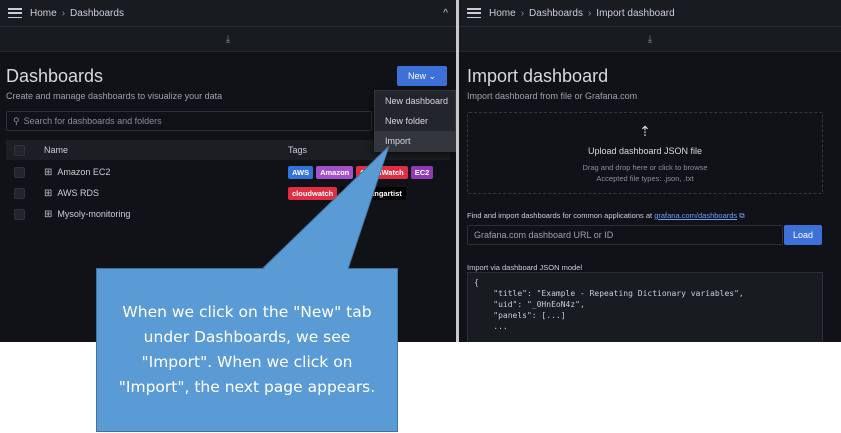  I want to click on load-button: Load, so click(803, 235).